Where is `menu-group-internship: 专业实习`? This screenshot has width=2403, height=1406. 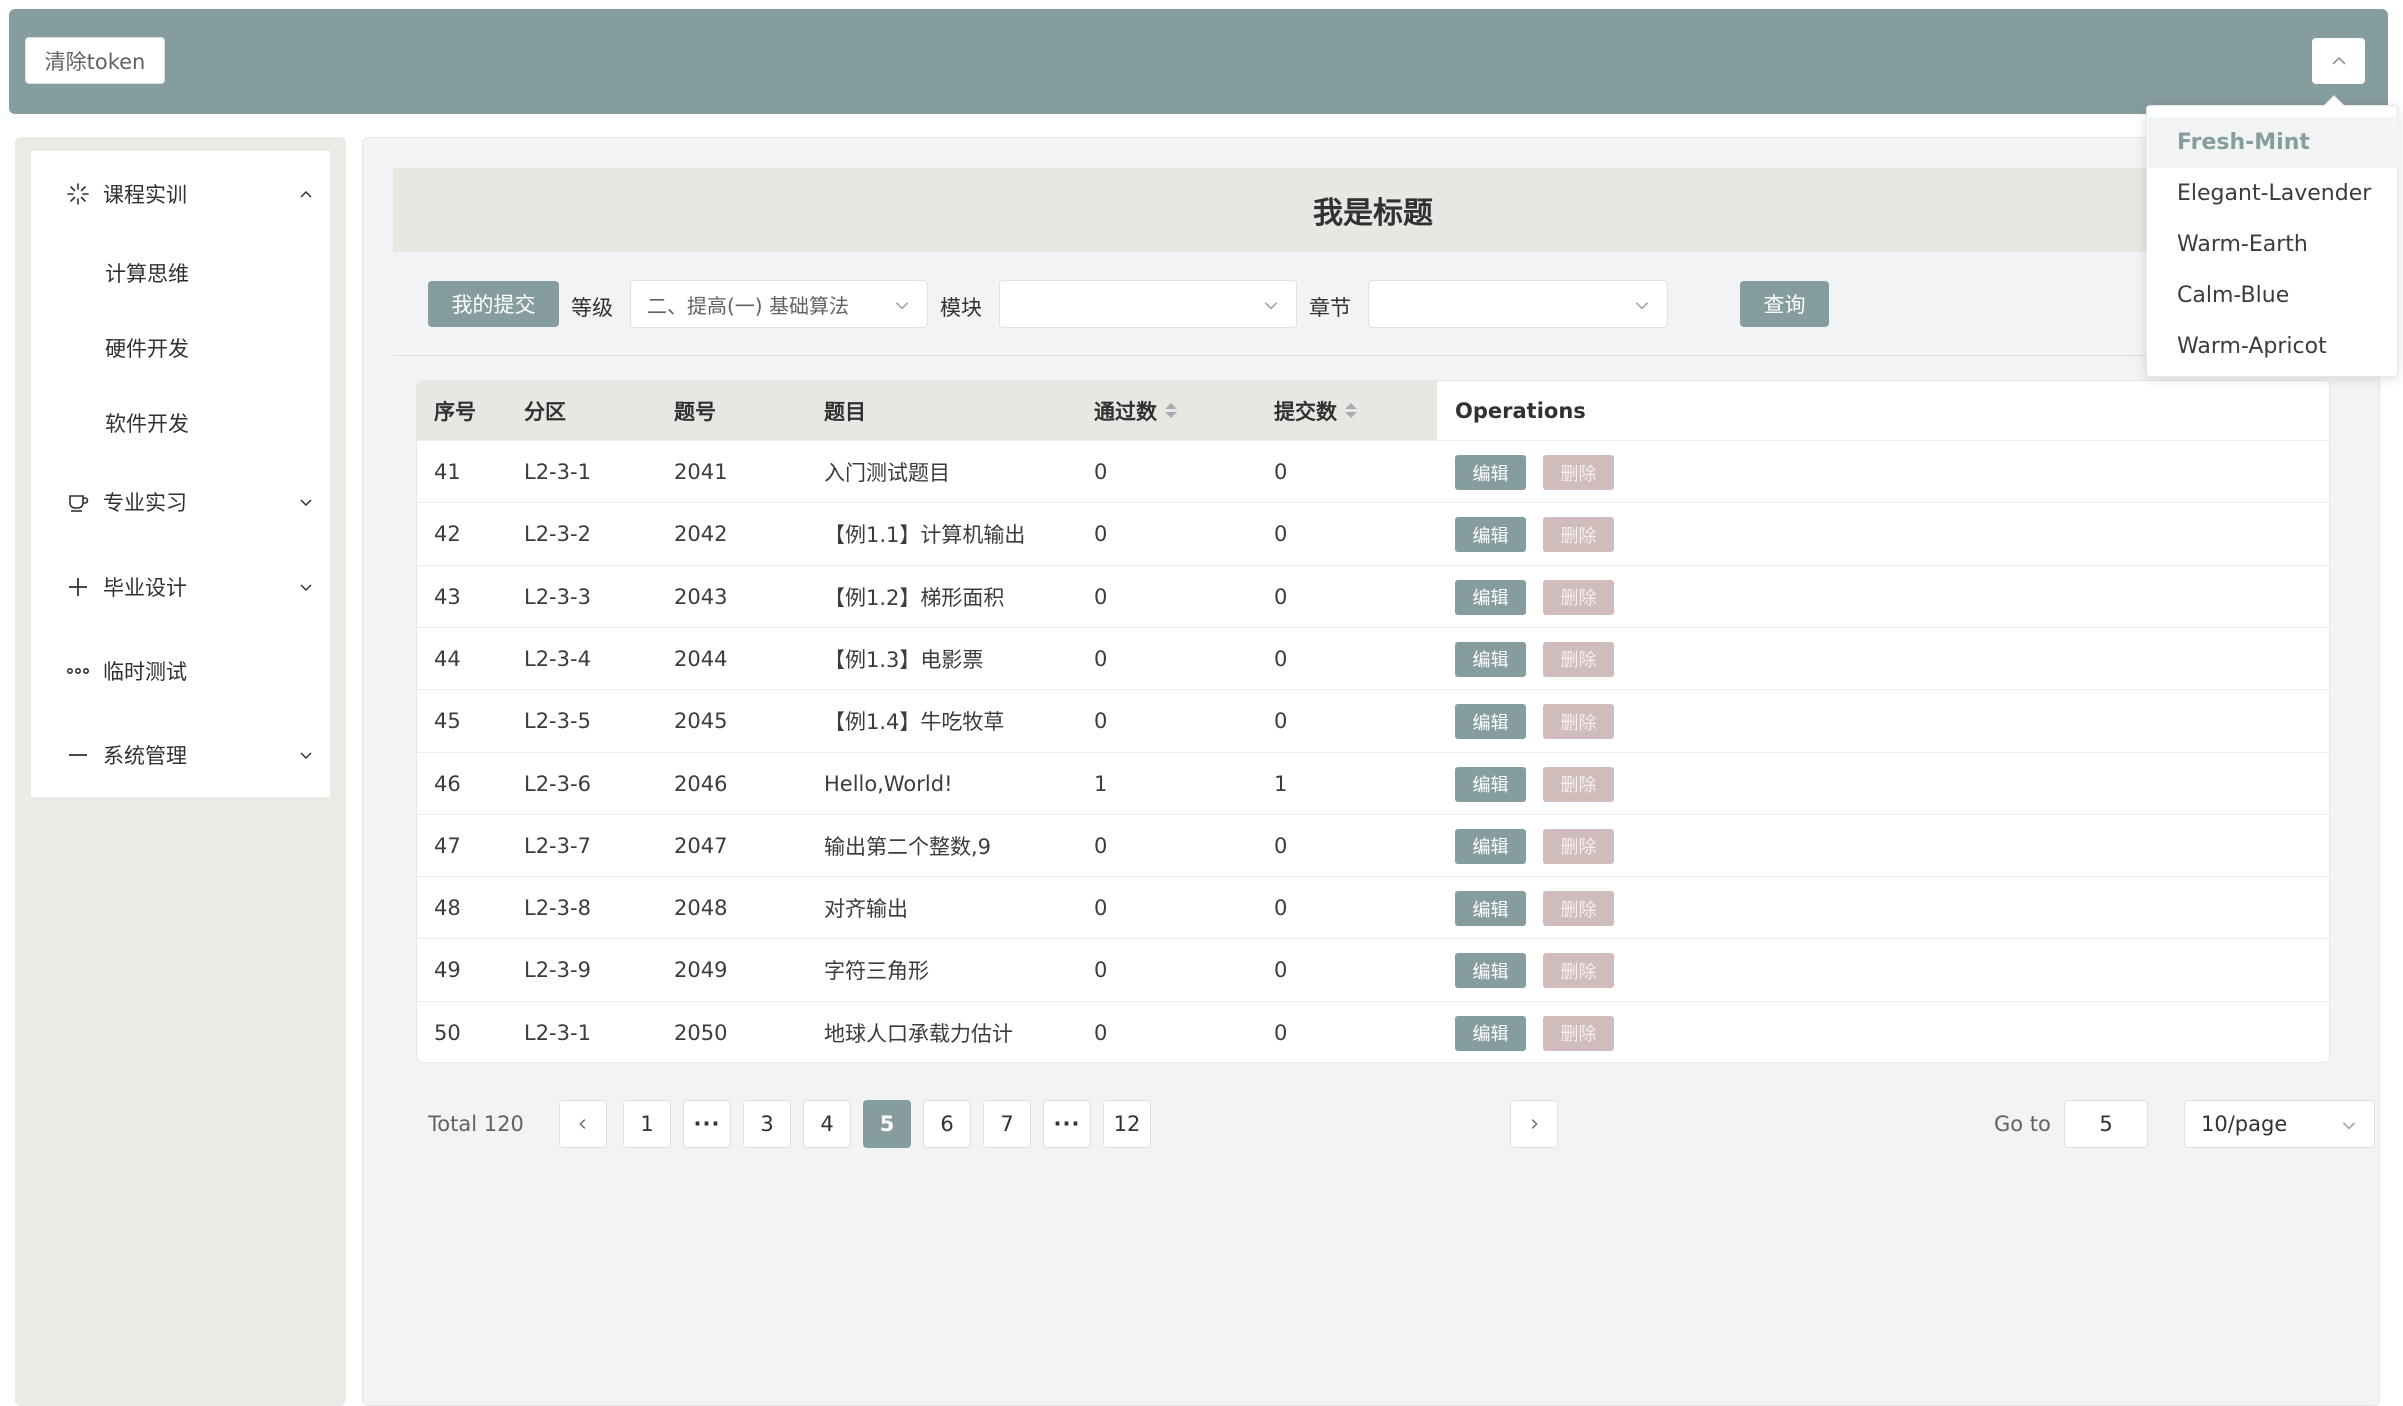
menu-group-internship: 专业实习 is located at coordinates (180, 502).